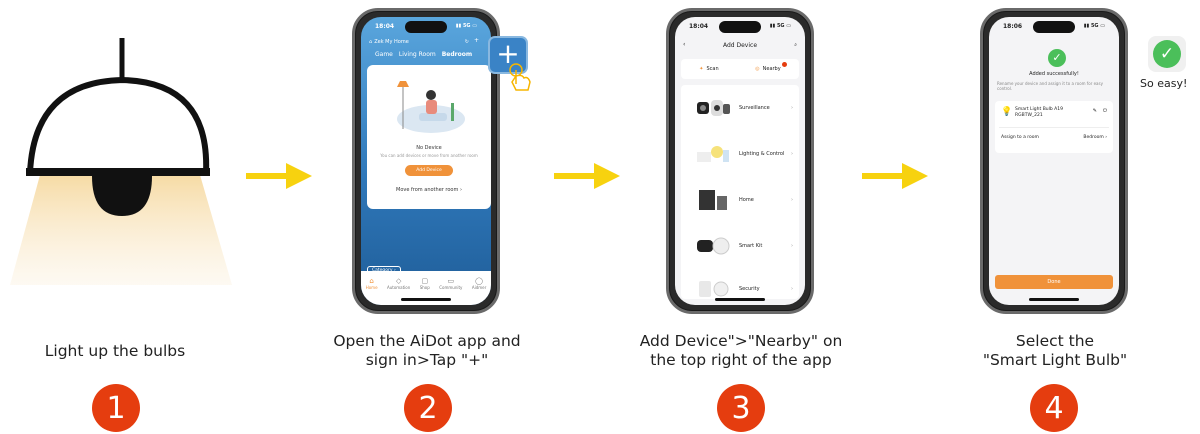 This screenshot has height=434, width=1200. Describe the element at coordinates (1095, 137) in the screenshot. I see `room-selector: Bedroom ›` at that location.